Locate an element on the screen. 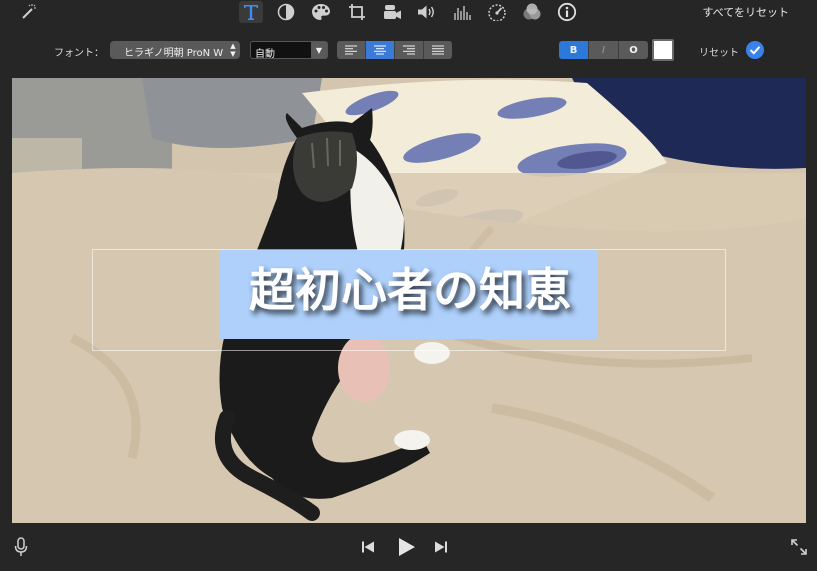 The image size is (817, 571). align-right-icon is located at coordinates (409, 50).